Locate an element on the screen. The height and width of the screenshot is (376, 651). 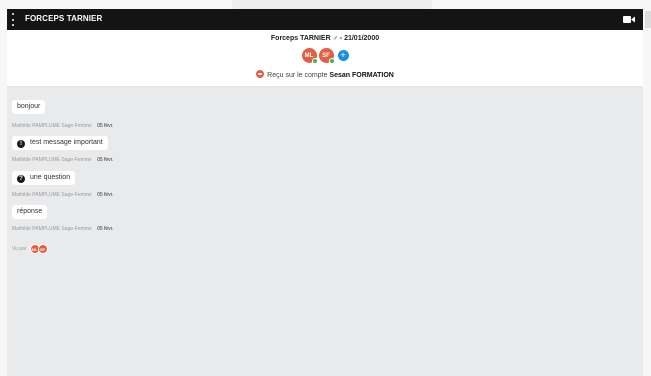
more-menu-icon is located at coordinates (13, 19).